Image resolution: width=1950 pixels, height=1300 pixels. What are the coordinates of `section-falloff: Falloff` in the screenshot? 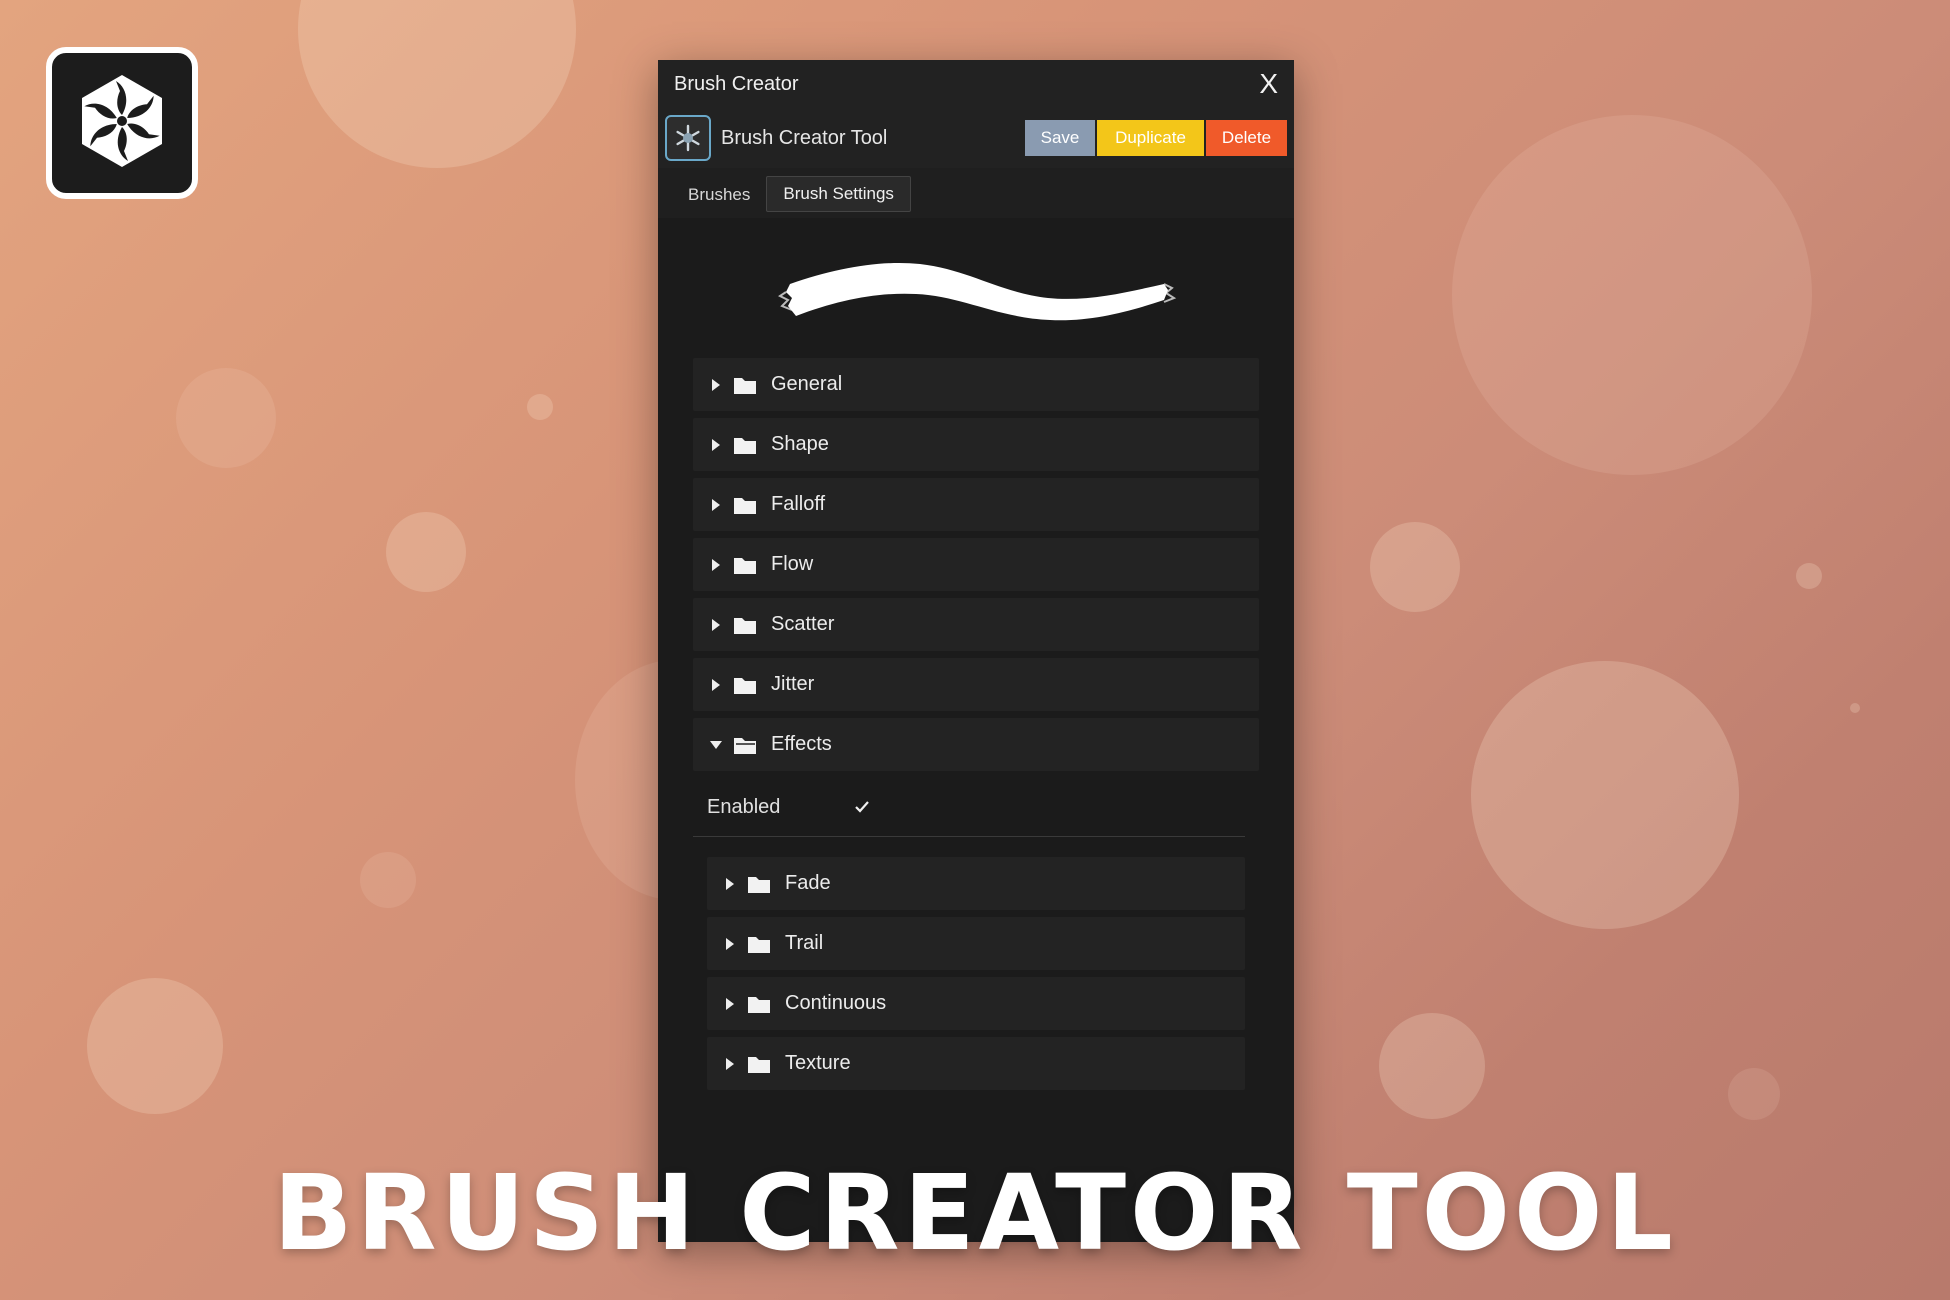 It's located at (976, 504).